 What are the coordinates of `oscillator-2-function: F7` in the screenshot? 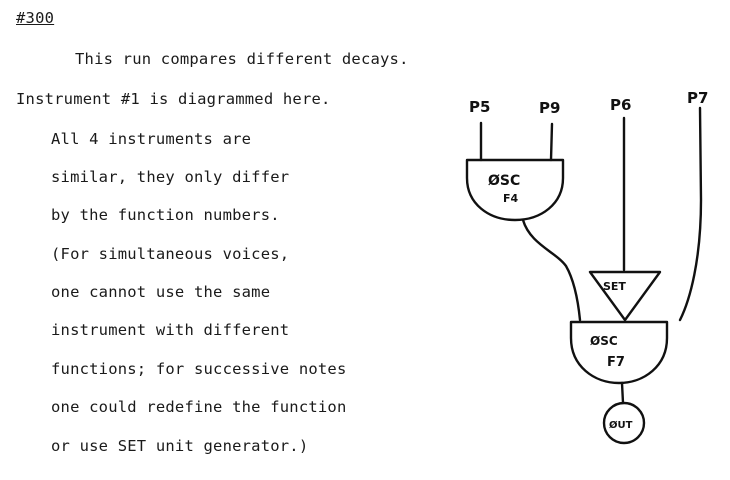 It's located at (616, 362).